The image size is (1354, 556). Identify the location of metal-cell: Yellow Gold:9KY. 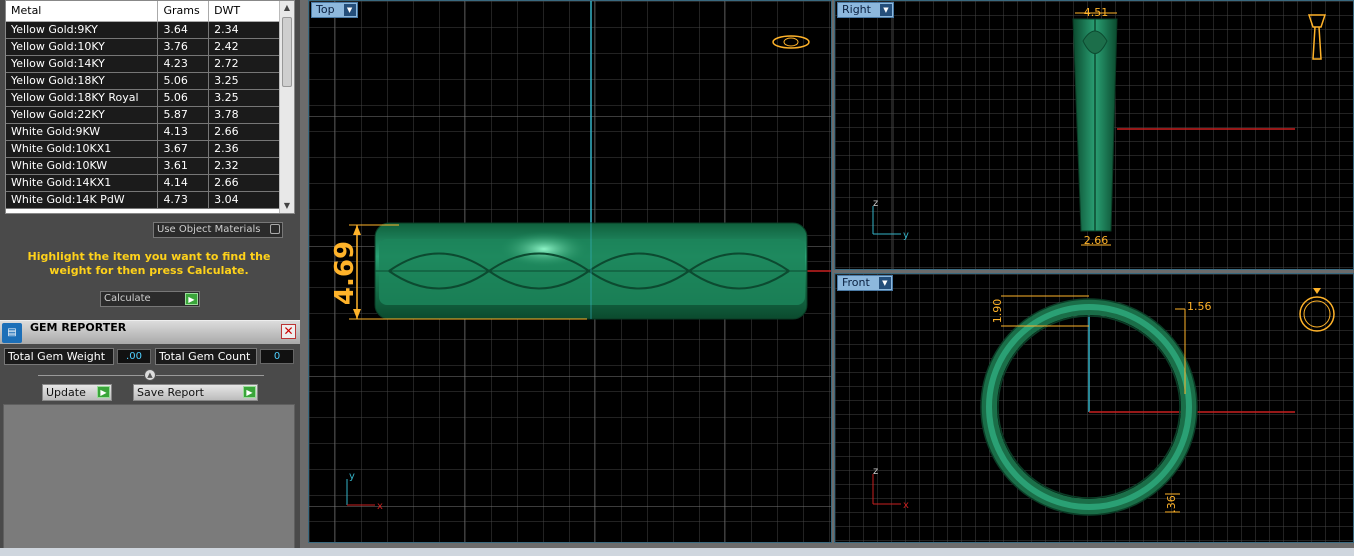
(82, 30).